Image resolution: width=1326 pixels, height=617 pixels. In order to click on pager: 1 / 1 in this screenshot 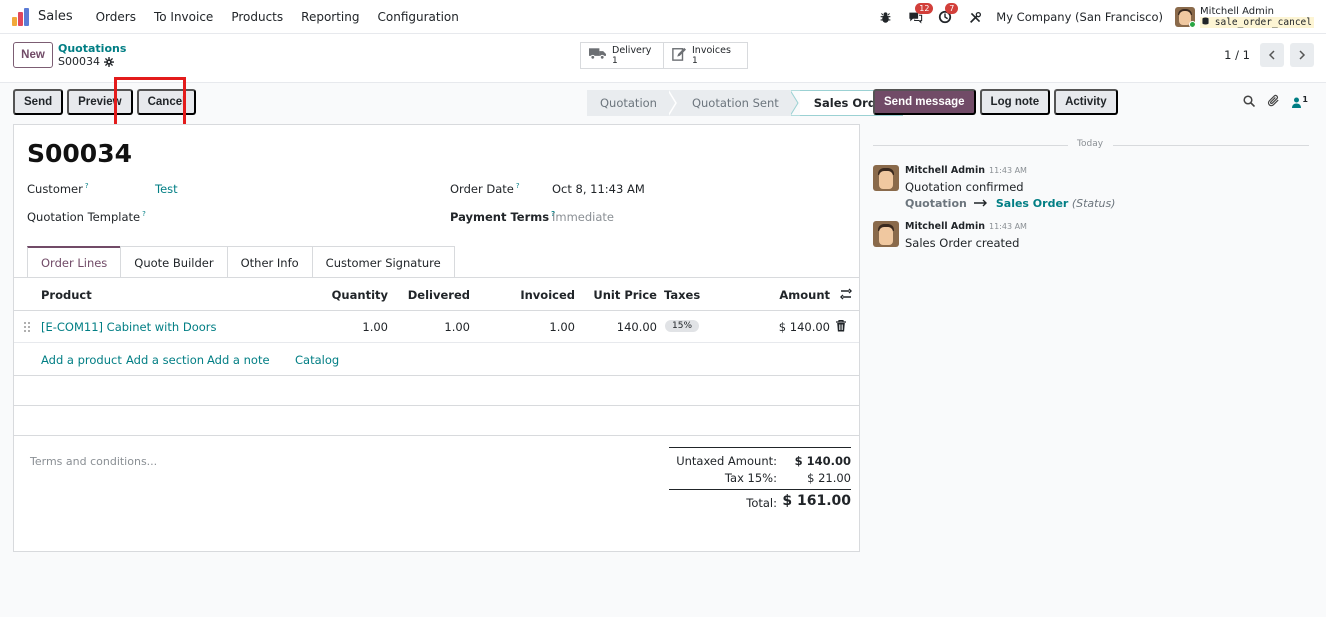, I will do `click(1269, 55)`.